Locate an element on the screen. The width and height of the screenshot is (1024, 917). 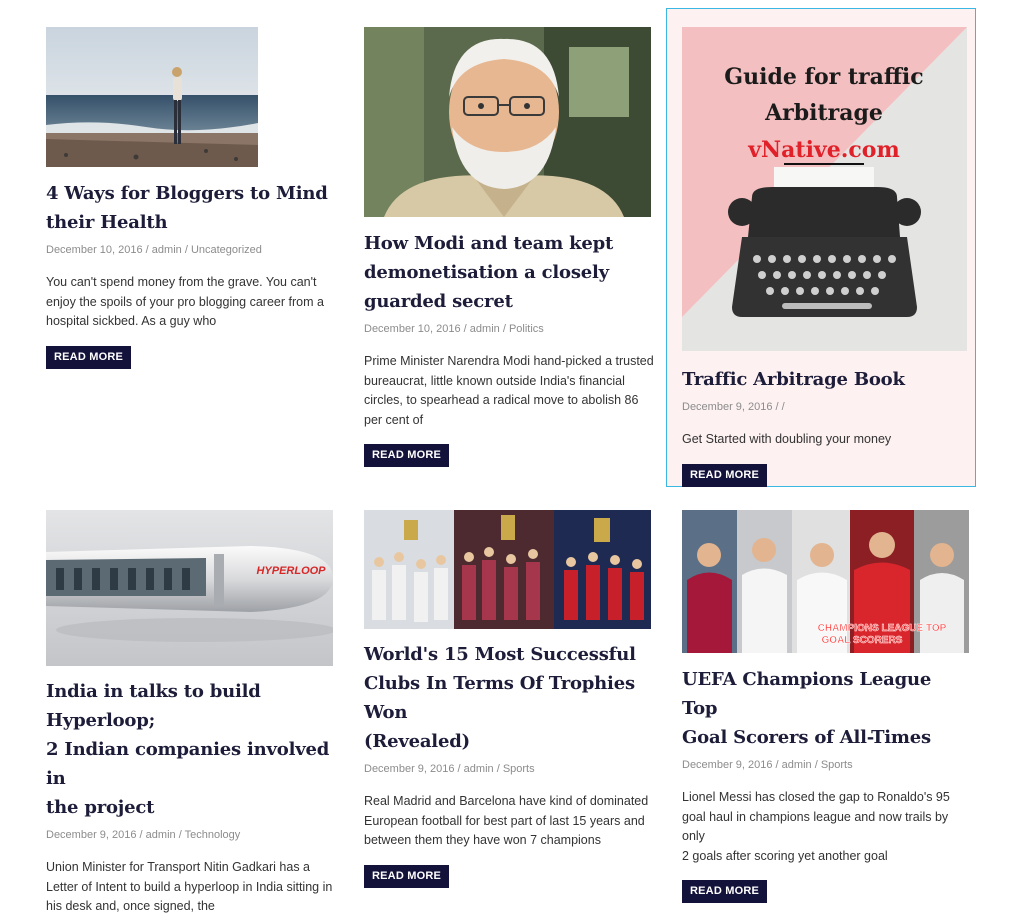
woman-on-beach-image is located at coordinates (152, 97).